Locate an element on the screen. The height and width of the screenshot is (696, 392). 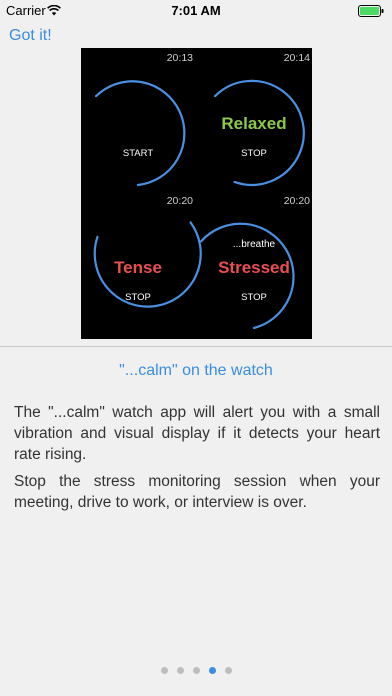
battery-icon is located at coordinates (371, 11).